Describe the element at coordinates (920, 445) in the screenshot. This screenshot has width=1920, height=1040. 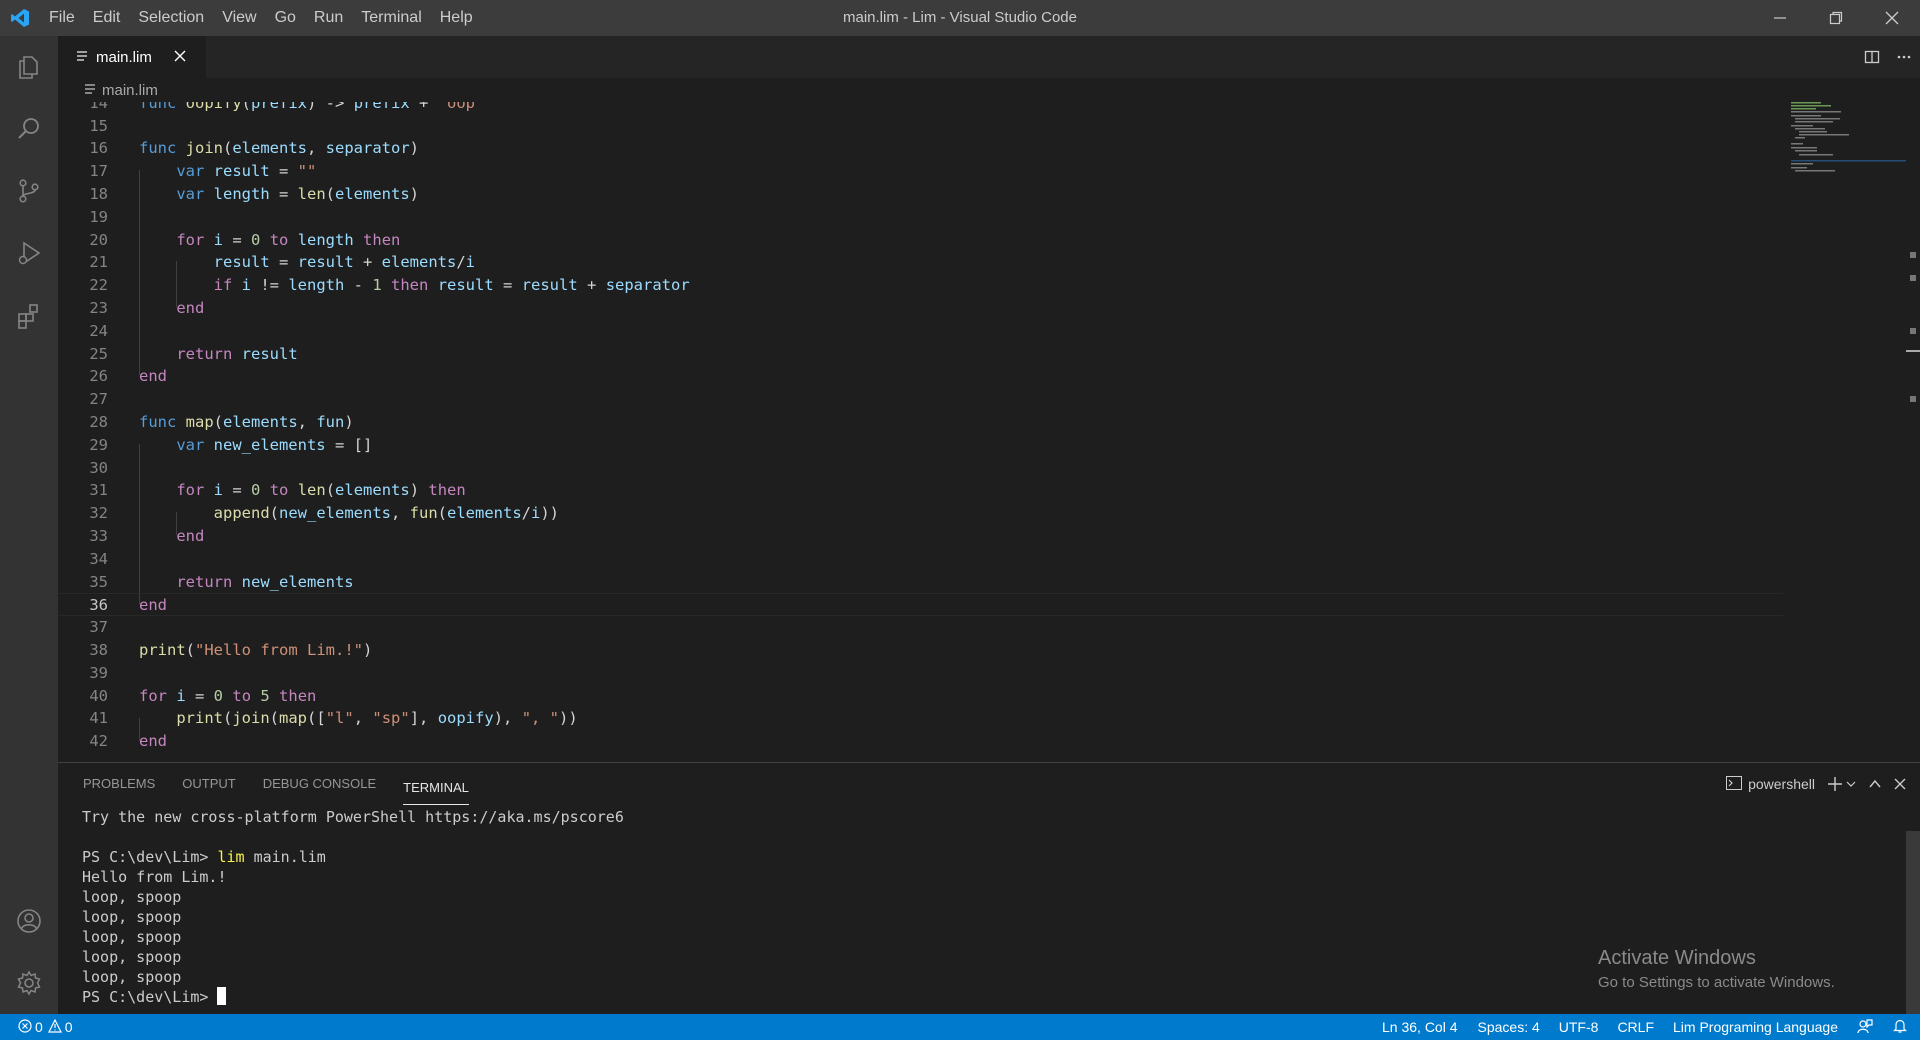
I see `code-line: 29 var new_elements = []` at that location.